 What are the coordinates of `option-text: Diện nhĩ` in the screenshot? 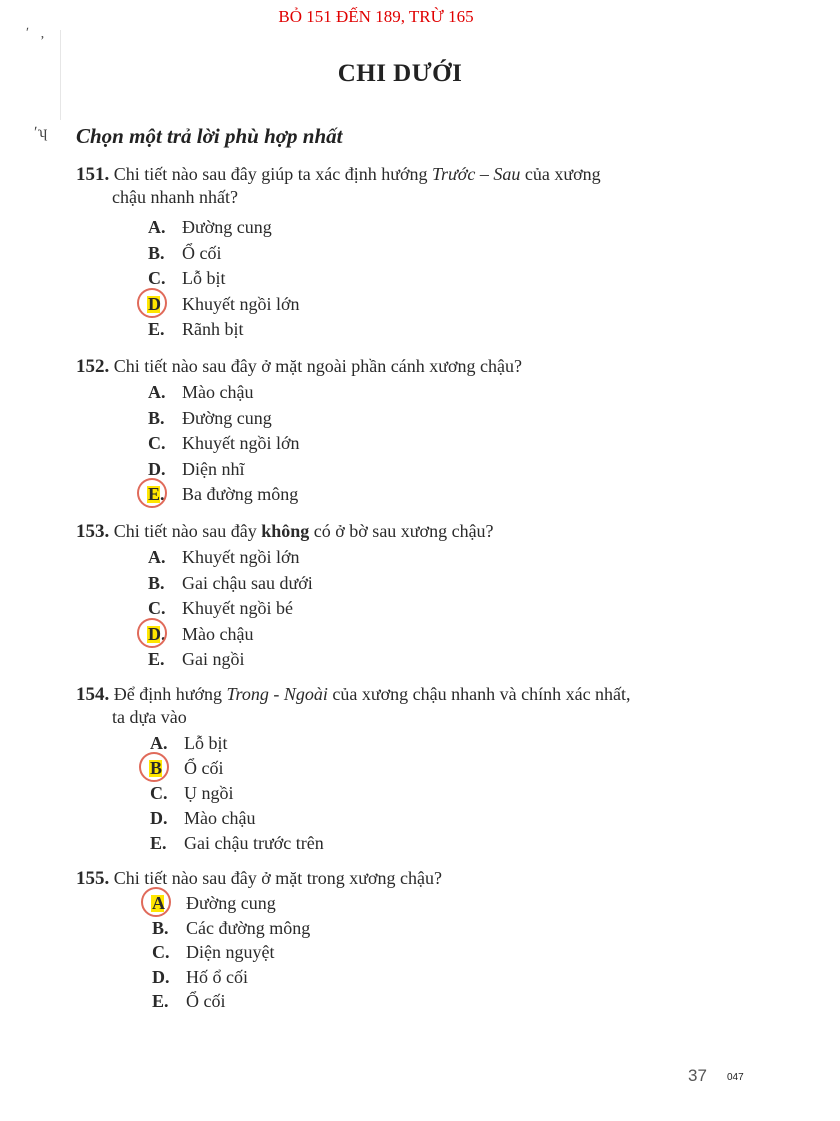 It's located at (213, 468).